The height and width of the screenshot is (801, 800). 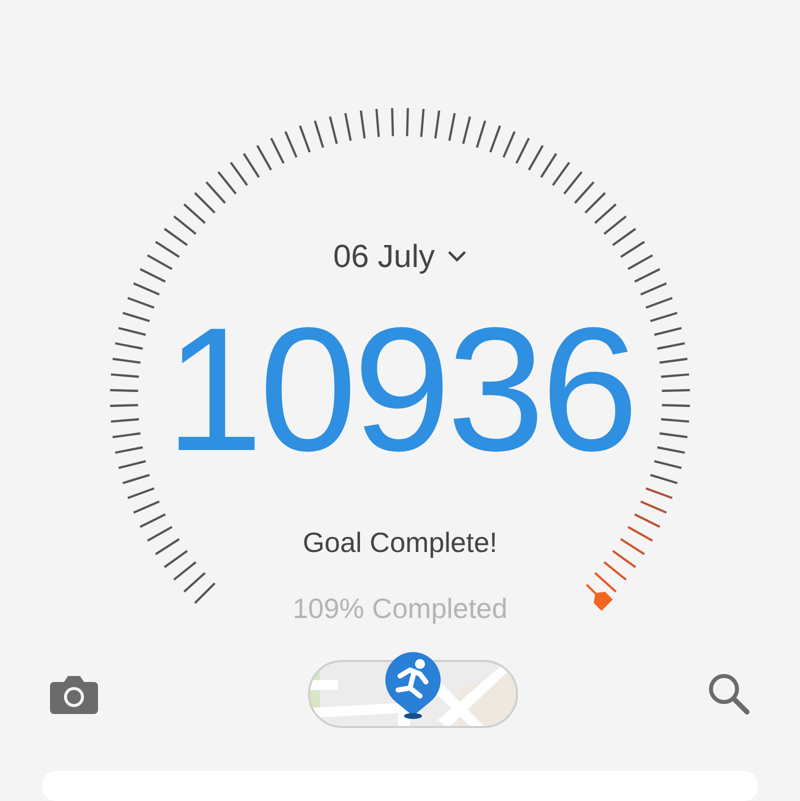 I want to click on date-selector: 06 July, so click(x=400, y=256).